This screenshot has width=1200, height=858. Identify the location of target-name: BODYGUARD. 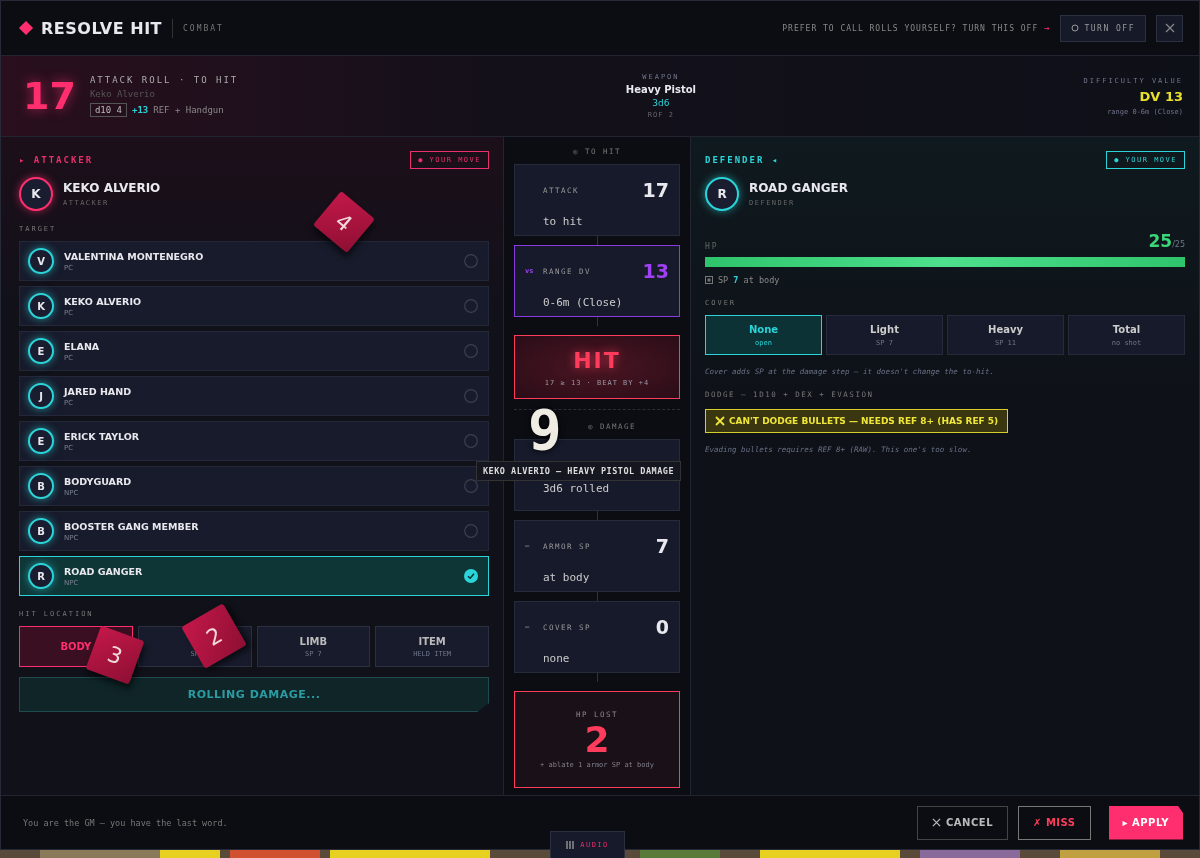
(98, 481).